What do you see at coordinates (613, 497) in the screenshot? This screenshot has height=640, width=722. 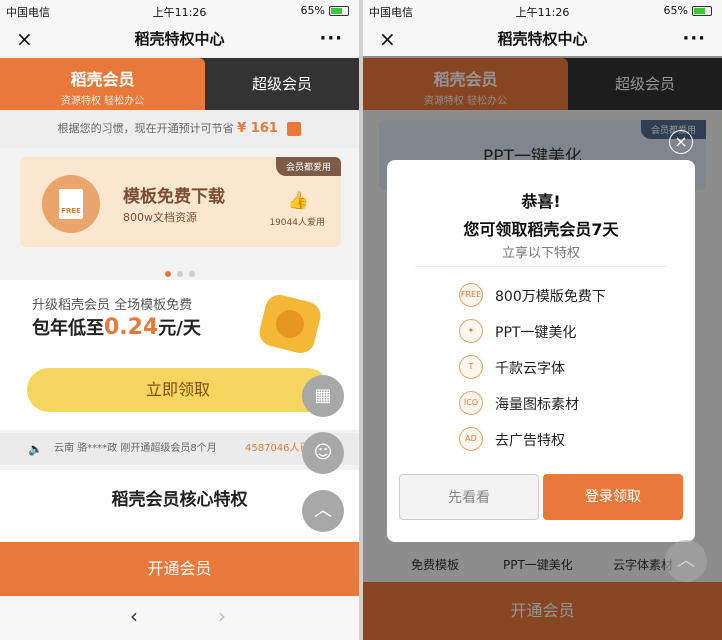 I see `login-claim-button: 登录领取` at bounding box center [613, 497].